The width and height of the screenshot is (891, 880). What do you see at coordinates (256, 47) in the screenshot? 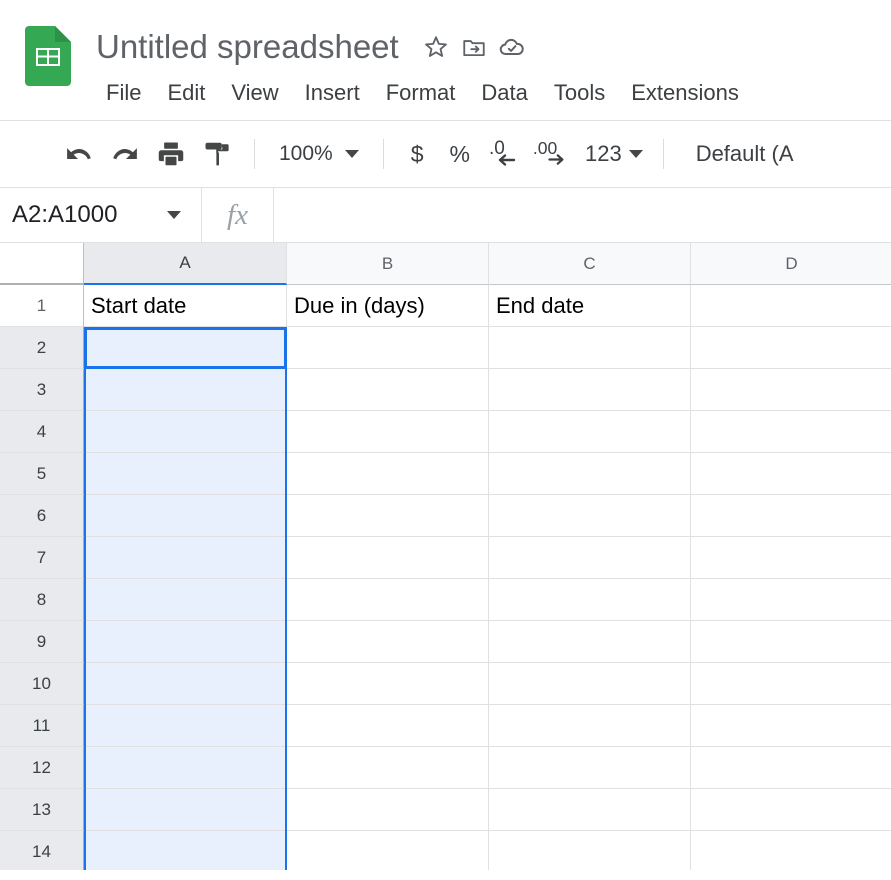
I see `document-title: Untitled spreadsheet` at bounding box center [256, 47].